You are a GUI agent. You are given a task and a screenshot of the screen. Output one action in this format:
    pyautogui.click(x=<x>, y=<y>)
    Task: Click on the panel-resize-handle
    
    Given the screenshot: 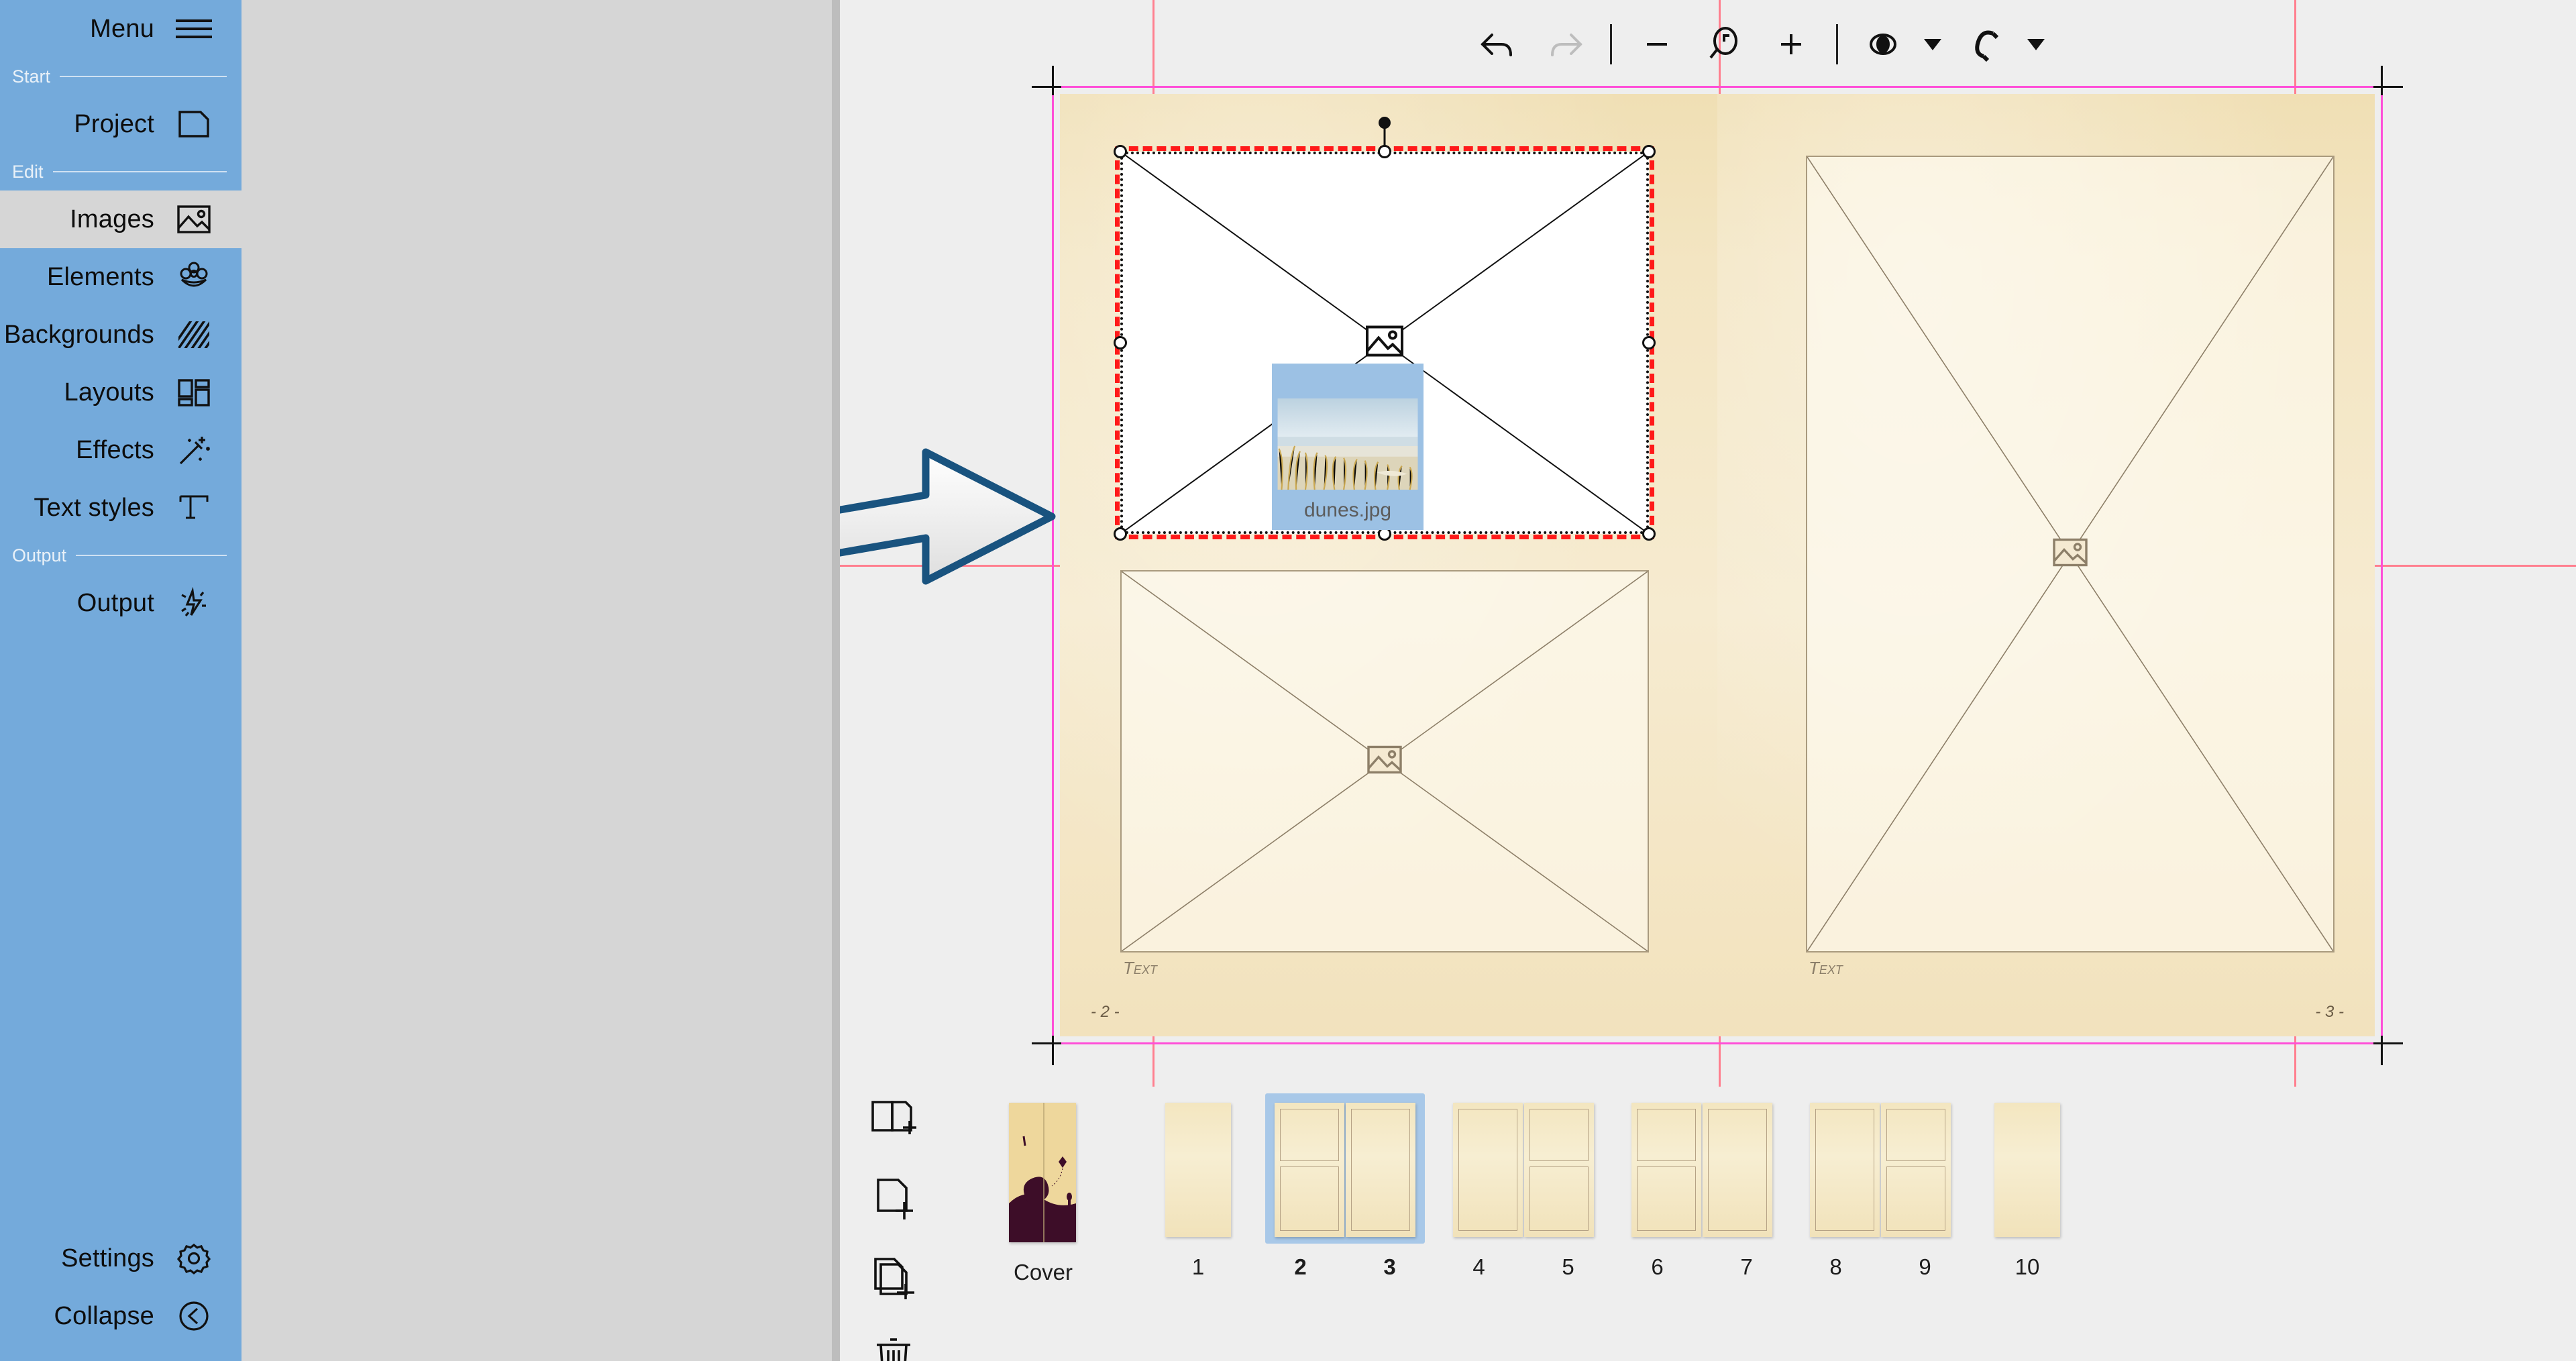 What is the action you would take?
    pyautogui.click(x=836, y=680)
    